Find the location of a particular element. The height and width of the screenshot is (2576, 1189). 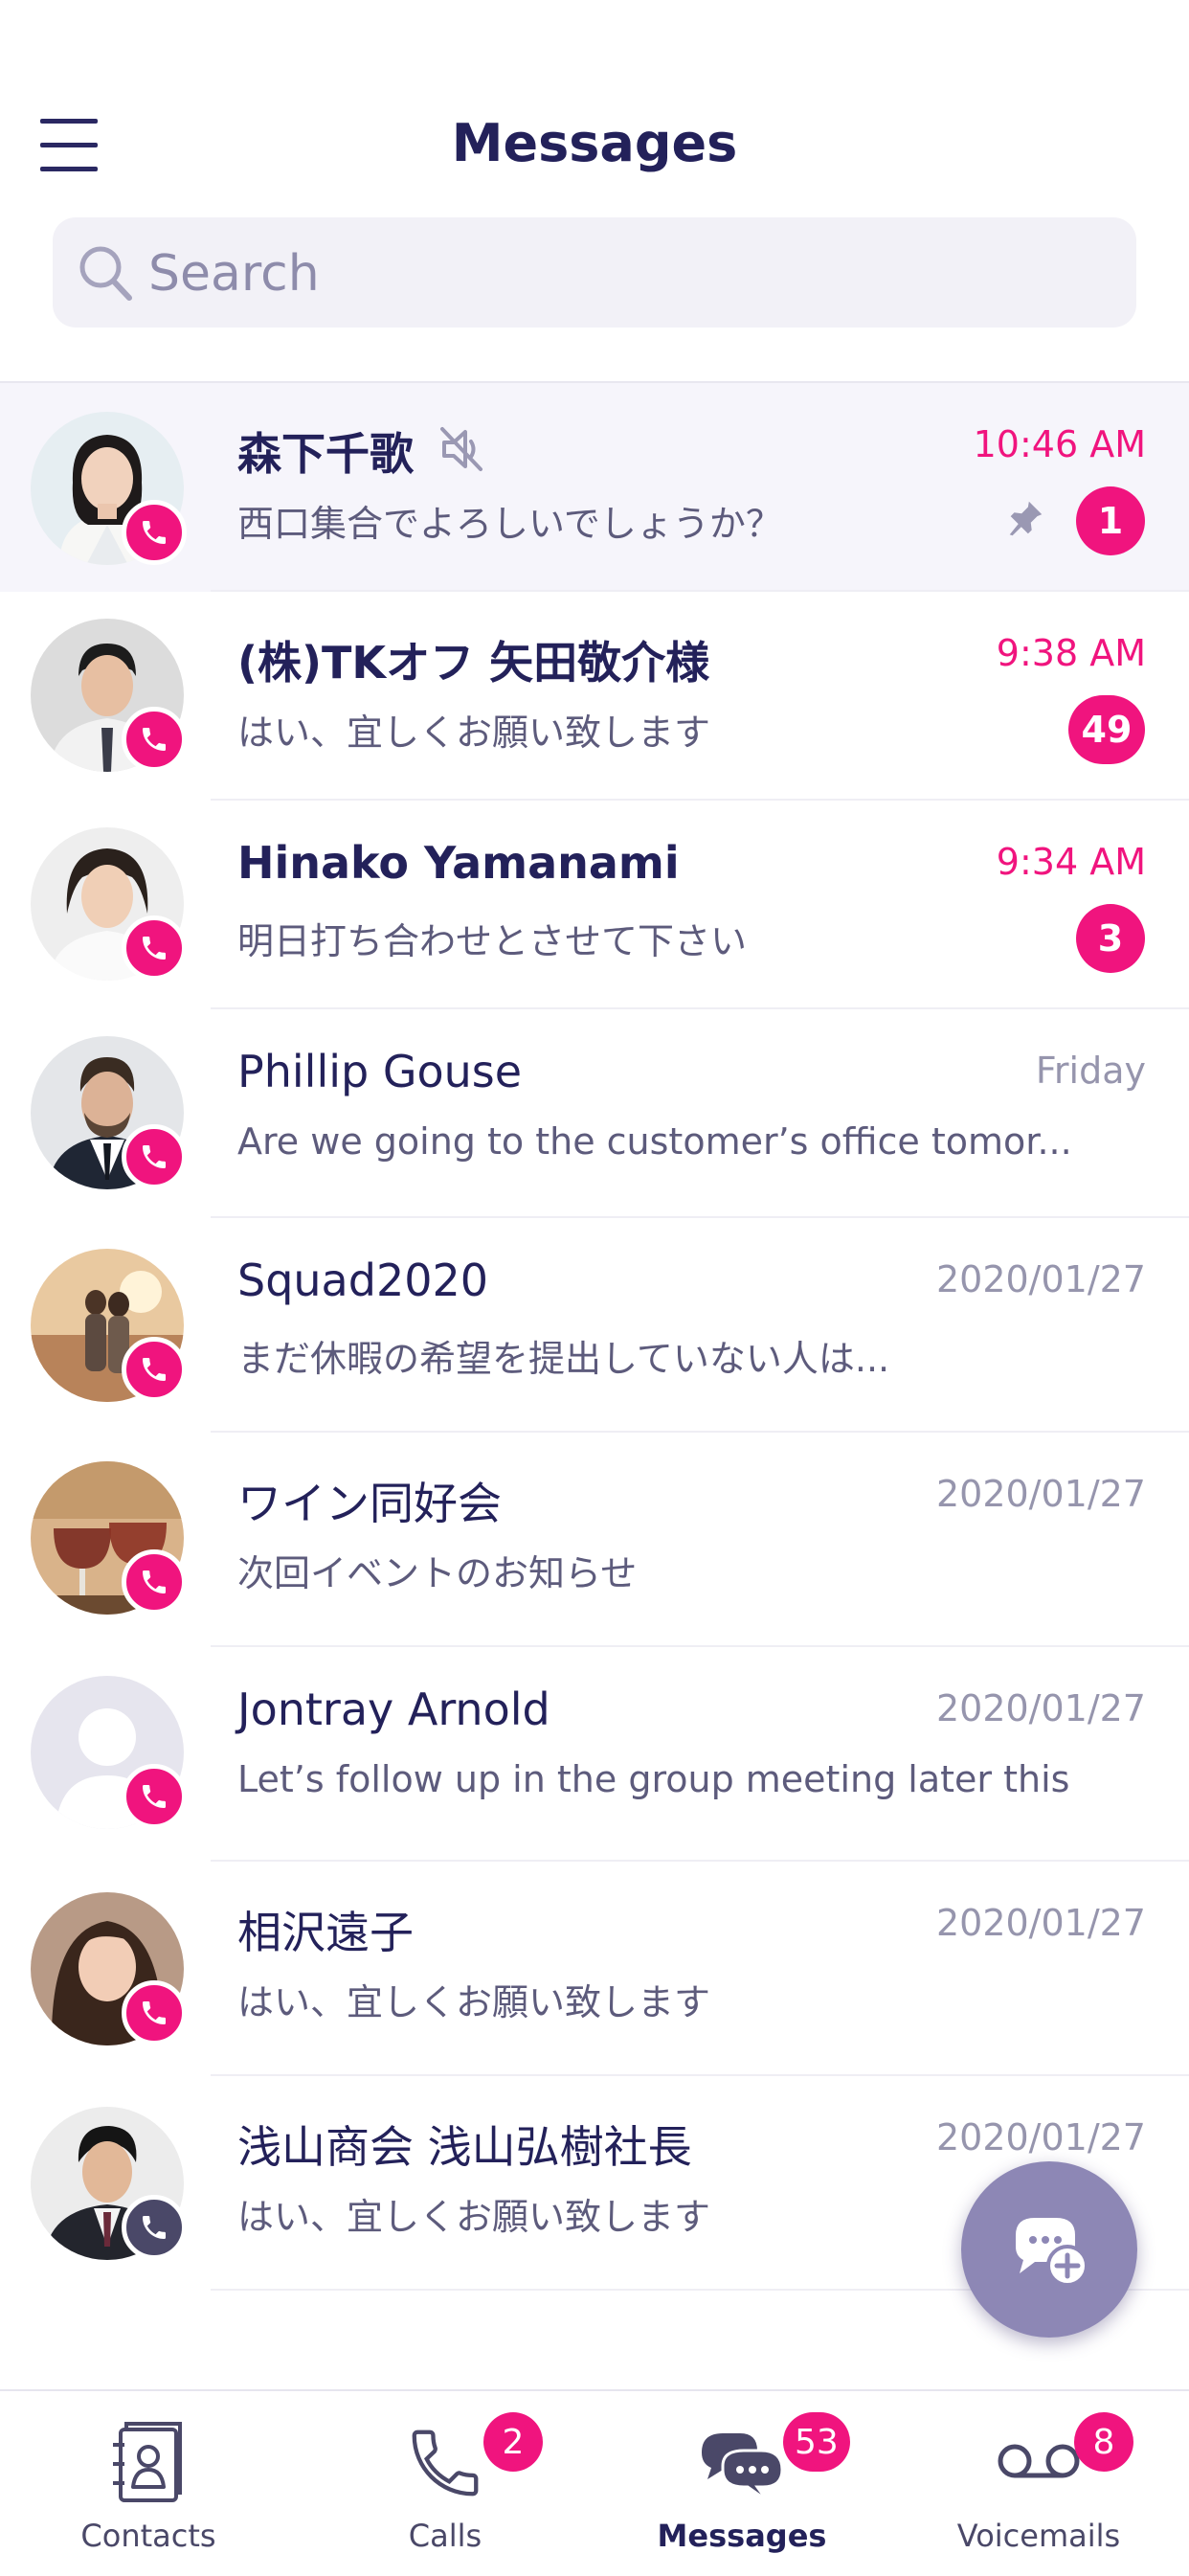

search-bar is located at coordinates (594, 272).